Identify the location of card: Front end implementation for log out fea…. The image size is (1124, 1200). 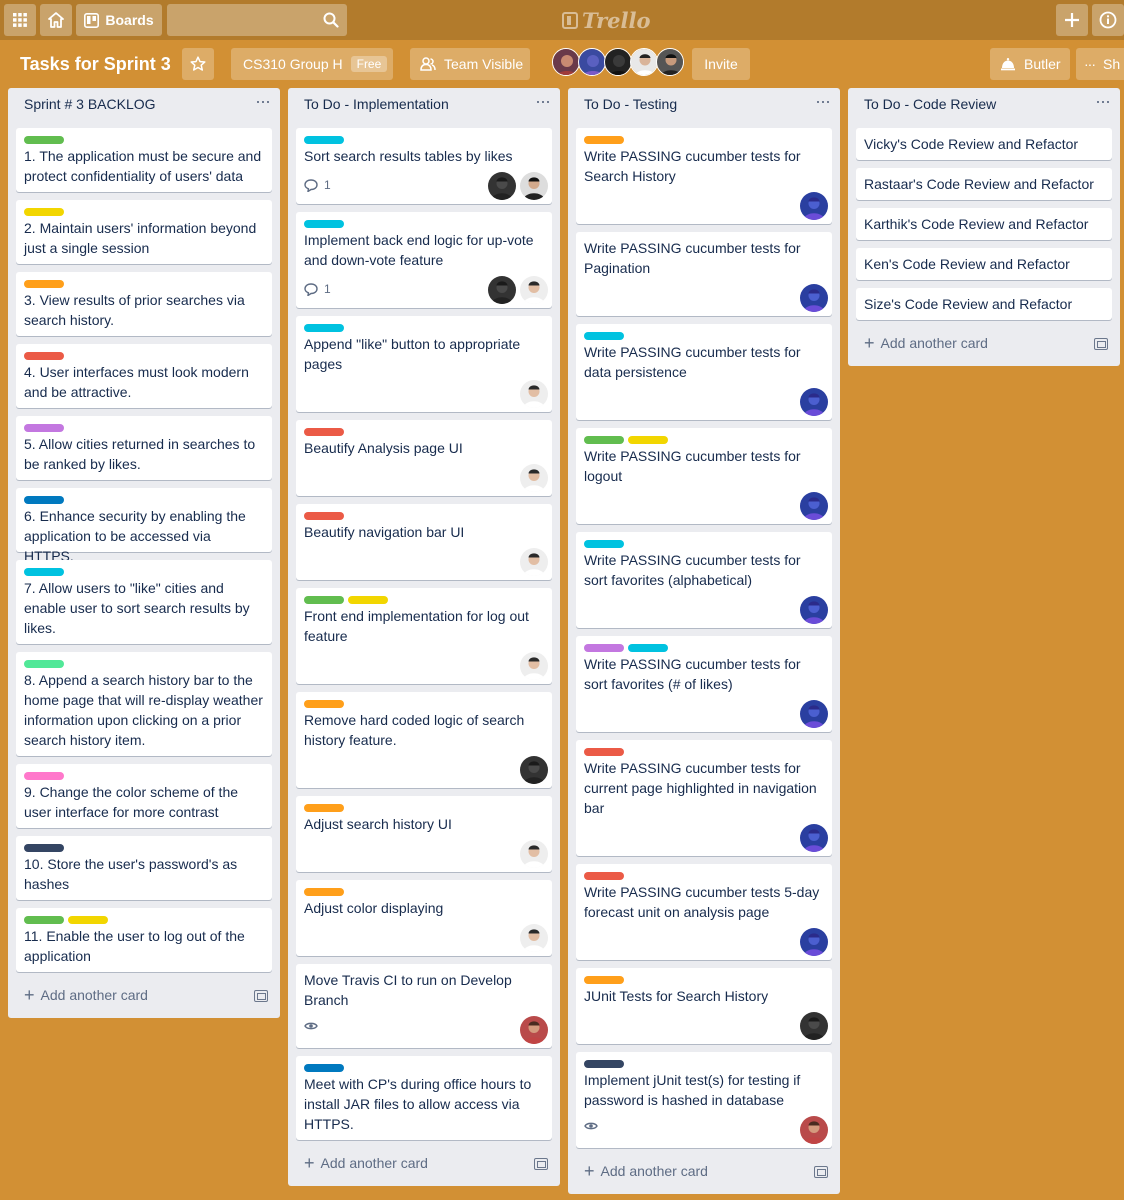
(424, 636).